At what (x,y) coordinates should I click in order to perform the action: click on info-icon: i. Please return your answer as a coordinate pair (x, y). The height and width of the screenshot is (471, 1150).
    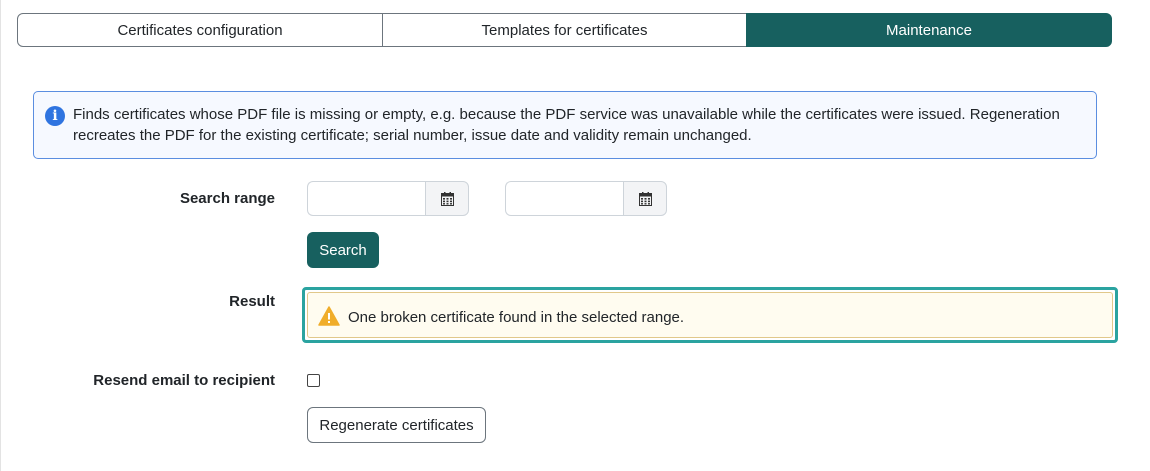
    Looking at the image, I should click on (55, 116).